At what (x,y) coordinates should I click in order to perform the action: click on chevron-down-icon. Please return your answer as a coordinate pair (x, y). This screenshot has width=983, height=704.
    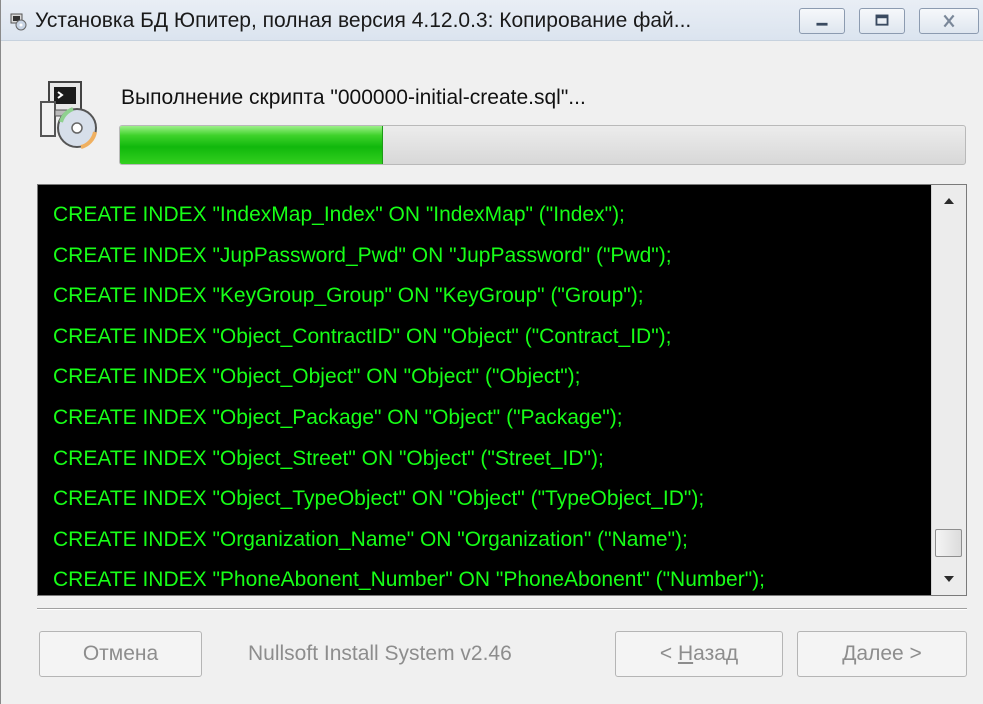
    Looking at the image, I should click on (949, 579).